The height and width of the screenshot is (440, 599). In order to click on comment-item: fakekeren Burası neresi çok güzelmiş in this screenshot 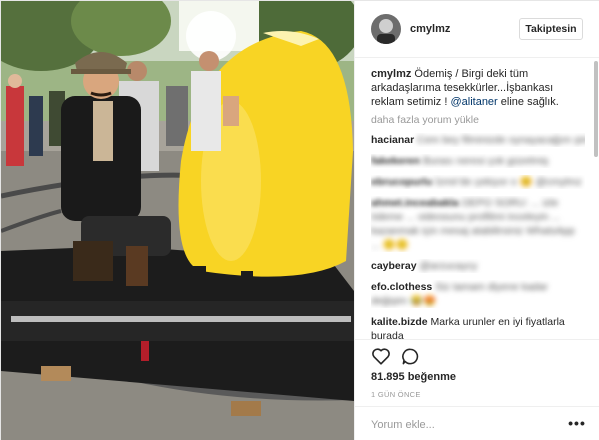, I will do `click(478, 161)`.